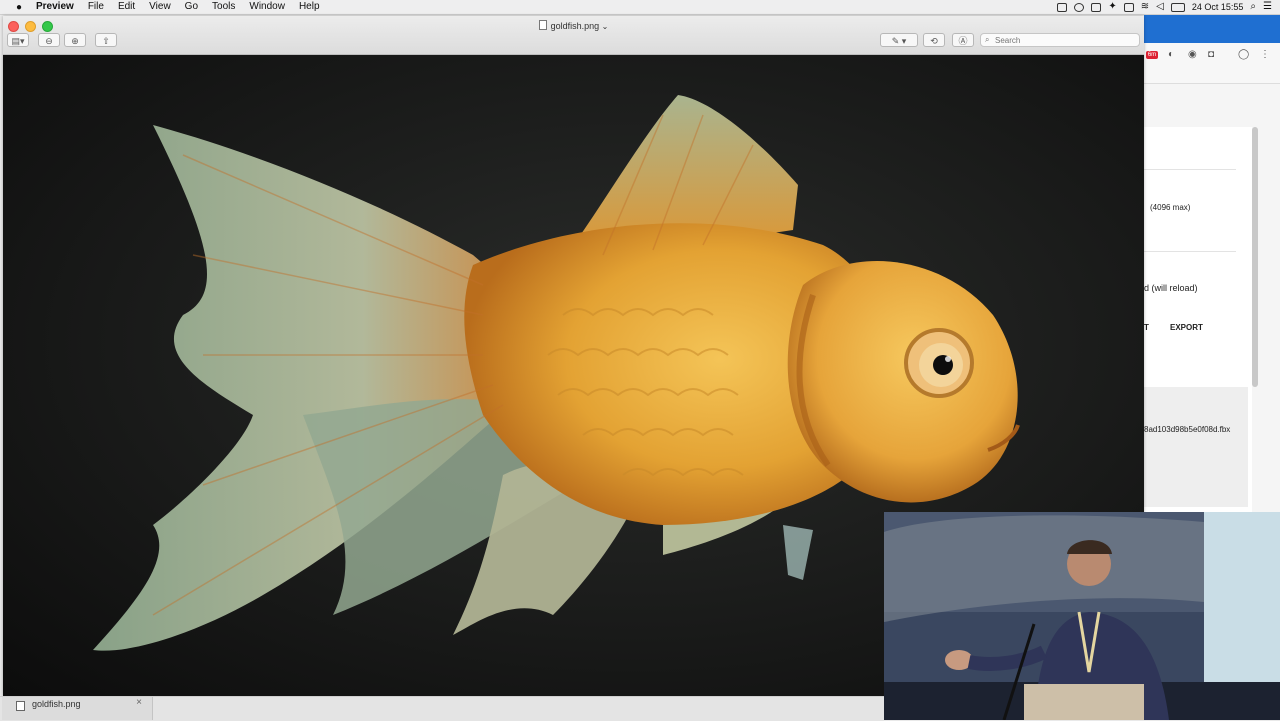 Image resolution: width=1280 pixels, height=721 pixels. What do you see at coordinates (56, 704) in the screenshot?
I see `tab-label: goldfish.png` at bounding box center [56, 704].